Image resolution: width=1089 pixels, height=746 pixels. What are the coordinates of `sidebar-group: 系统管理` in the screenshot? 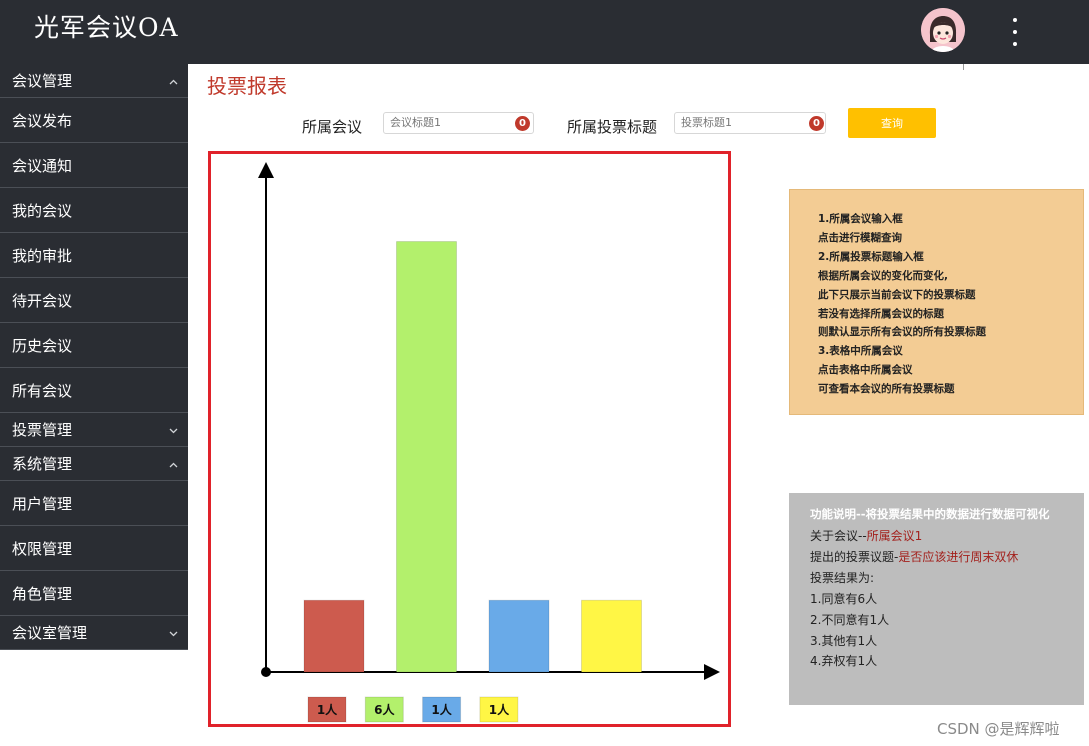 It's located at (94, 464).